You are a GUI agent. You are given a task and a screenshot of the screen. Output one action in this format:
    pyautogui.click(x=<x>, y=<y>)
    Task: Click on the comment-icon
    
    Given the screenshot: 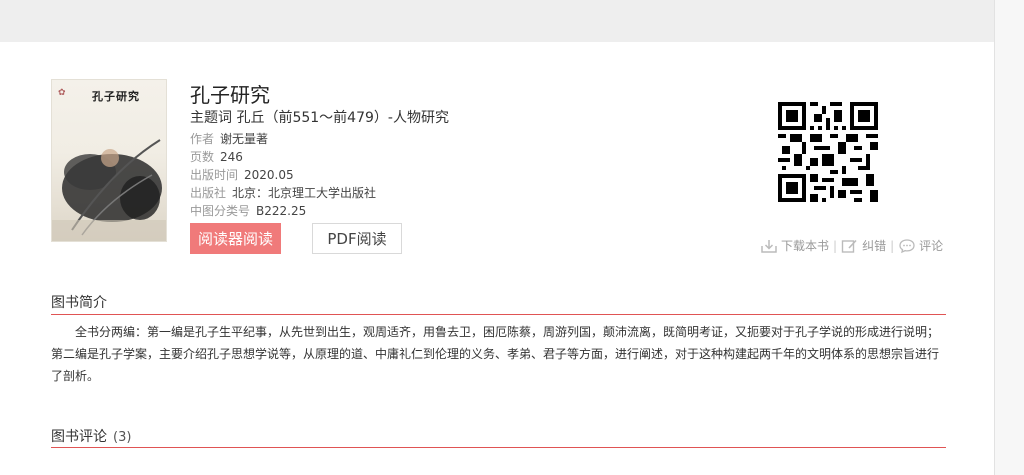 What is the action you would take?
    pyautogui.click(x=907, y=245)
    